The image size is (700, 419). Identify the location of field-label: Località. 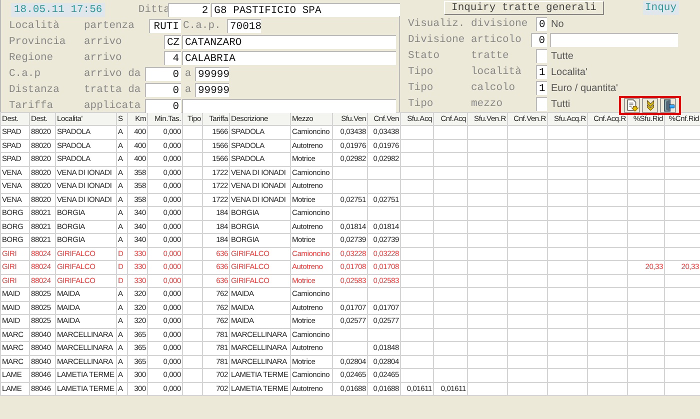
(34, 26).